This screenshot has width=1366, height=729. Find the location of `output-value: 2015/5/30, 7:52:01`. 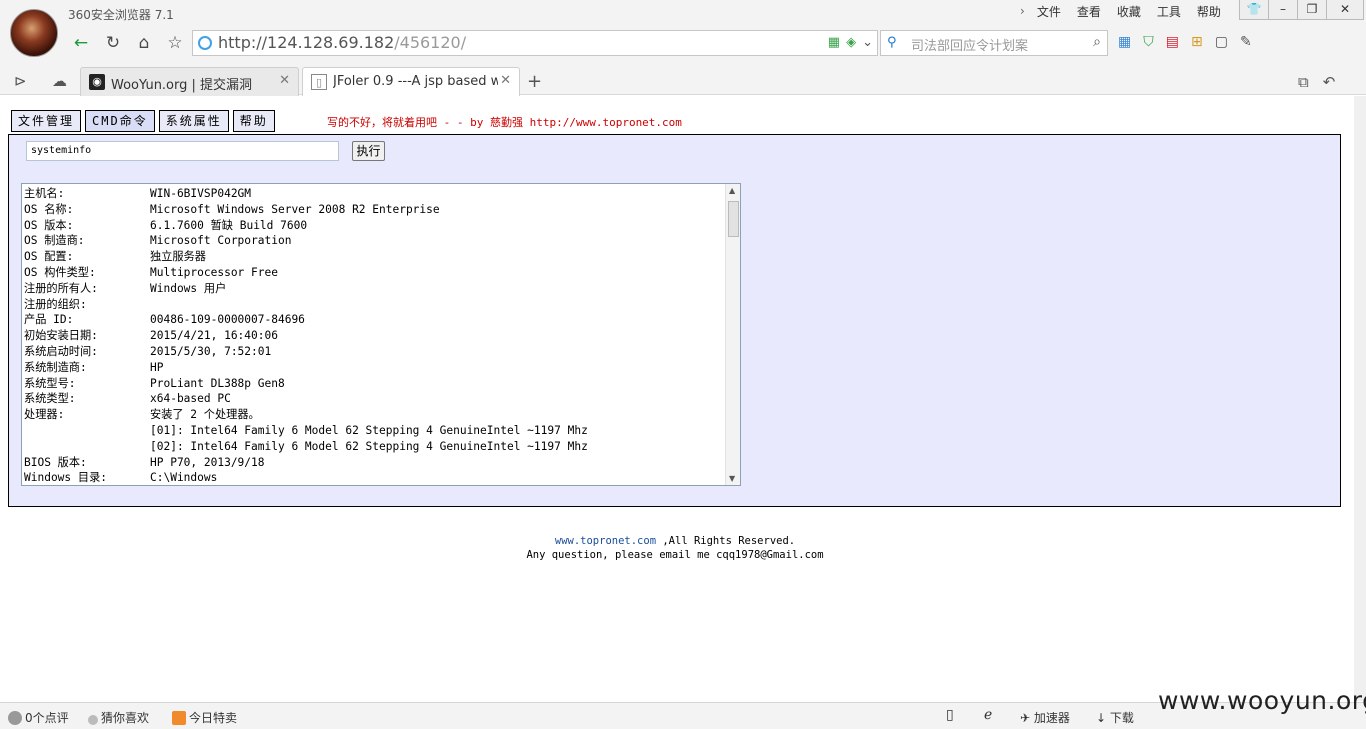

output-value: 2015/5/30, 7:52:01 is located at coordinates (211, 351).